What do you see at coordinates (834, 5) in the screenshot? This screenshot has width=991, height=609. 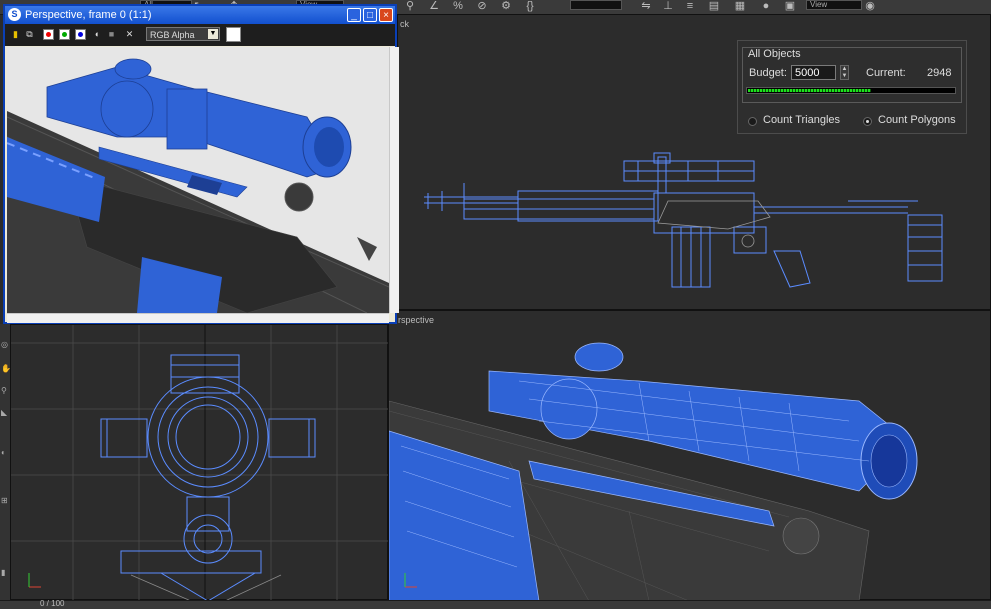 I see `render-view-dropdown: View` at bounding box center [834, 5].